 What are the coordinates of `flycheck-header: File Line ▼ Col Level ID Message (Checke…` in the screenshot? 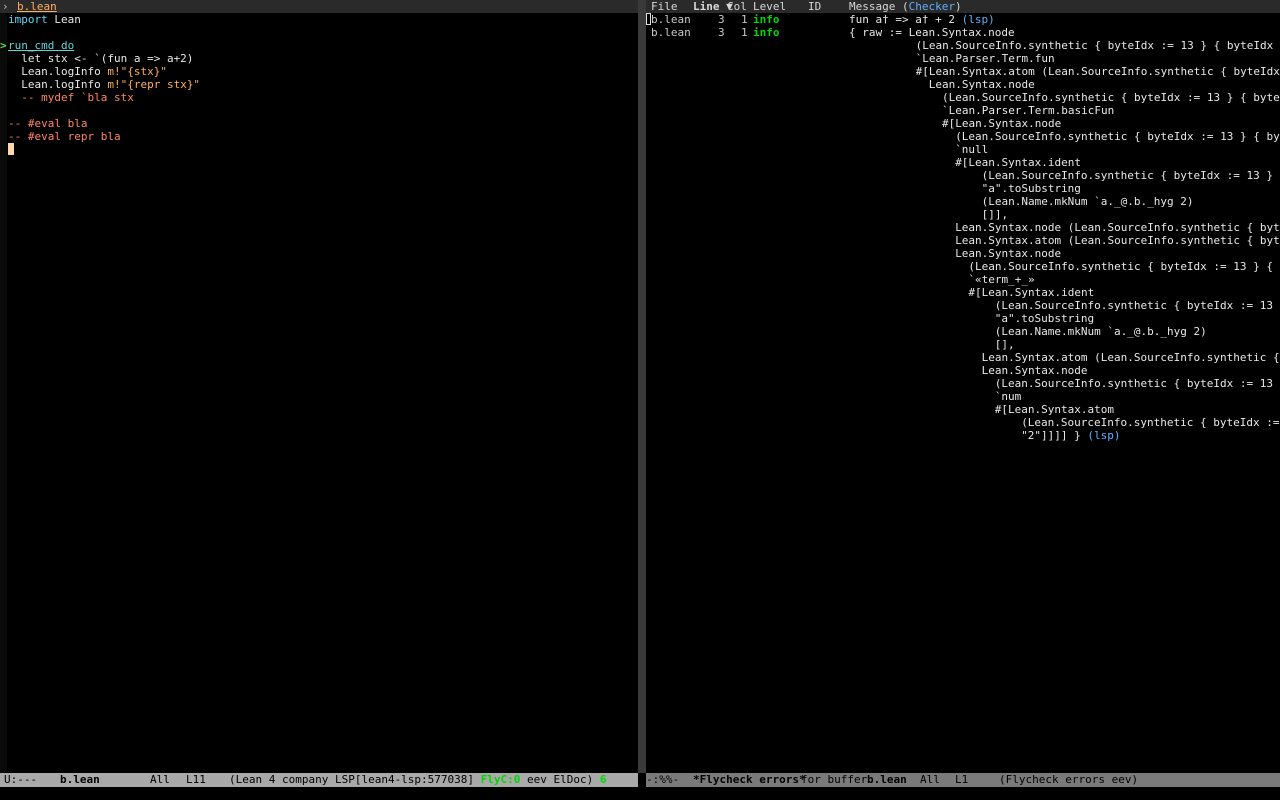 It's located at (963, 6).